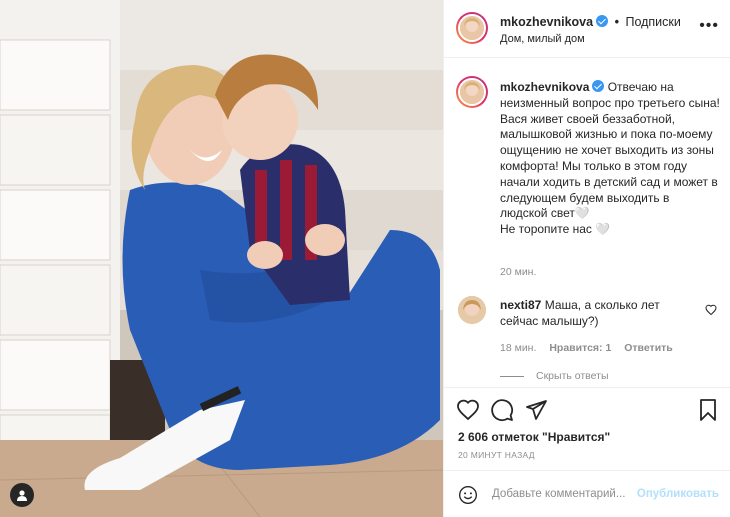  Describe the element at coordinates (572, 376) in the screenshot. I see `hide-replies-label: Скрыть ответы` at that location.